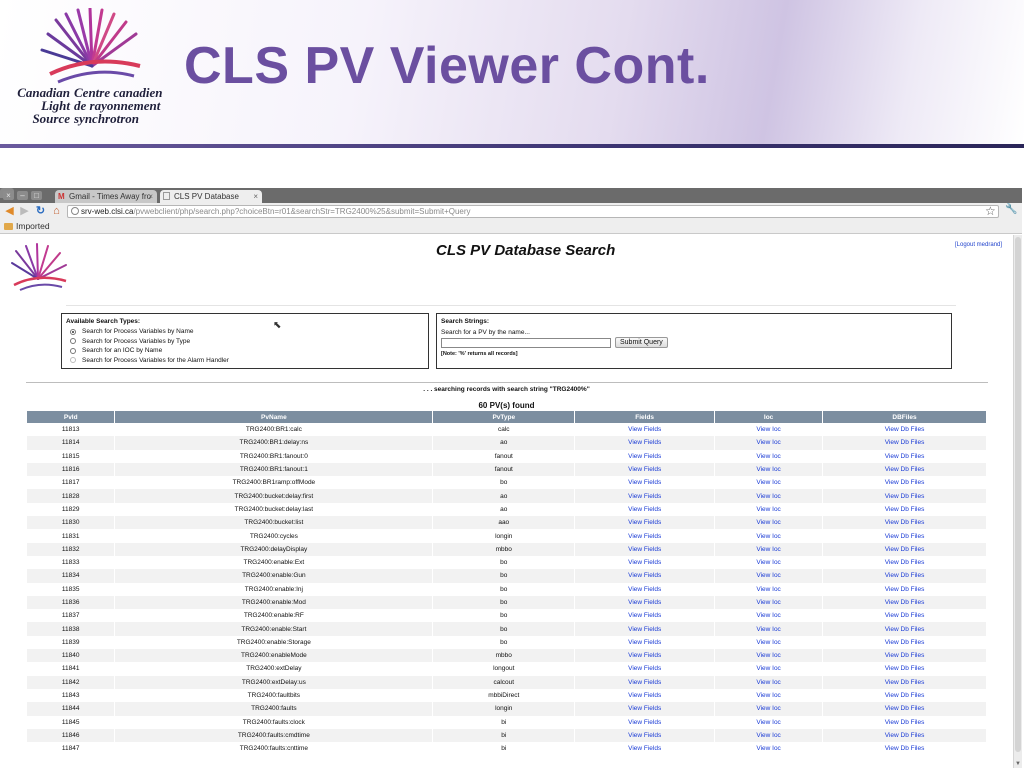 The height and width of the screenshot is (768, 1024). I want to click on logout-link: [Logout medrand], so click(978, 245).